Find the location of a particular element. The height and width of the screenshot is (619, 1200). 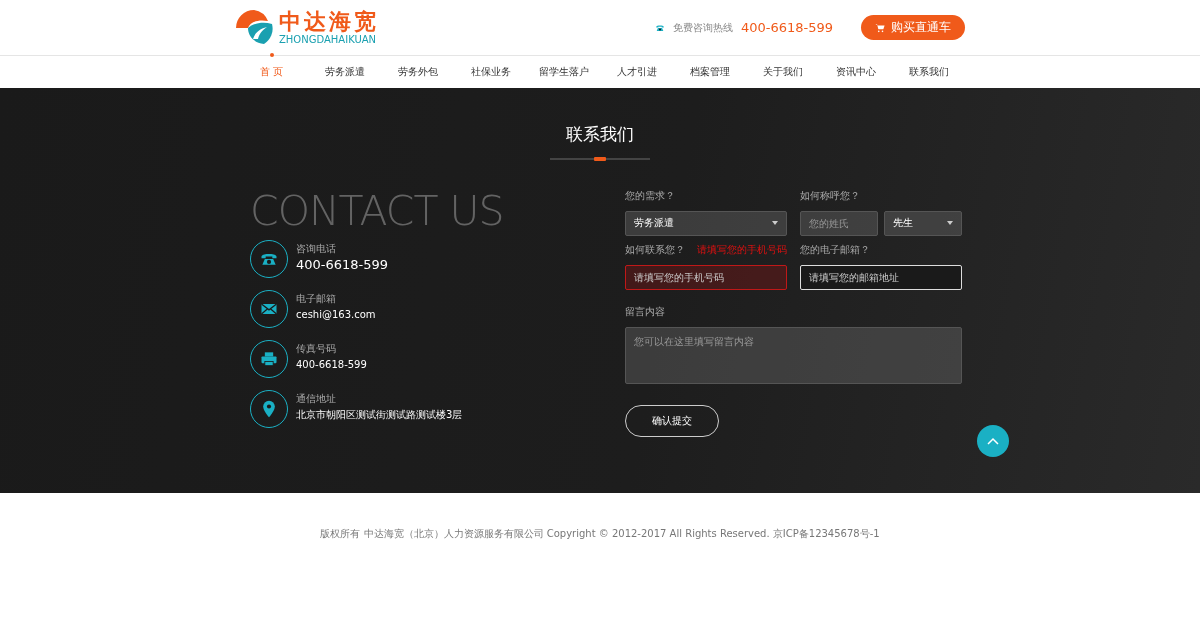

nav-tab: 留学生落户 is located at coordinates (563, 72).